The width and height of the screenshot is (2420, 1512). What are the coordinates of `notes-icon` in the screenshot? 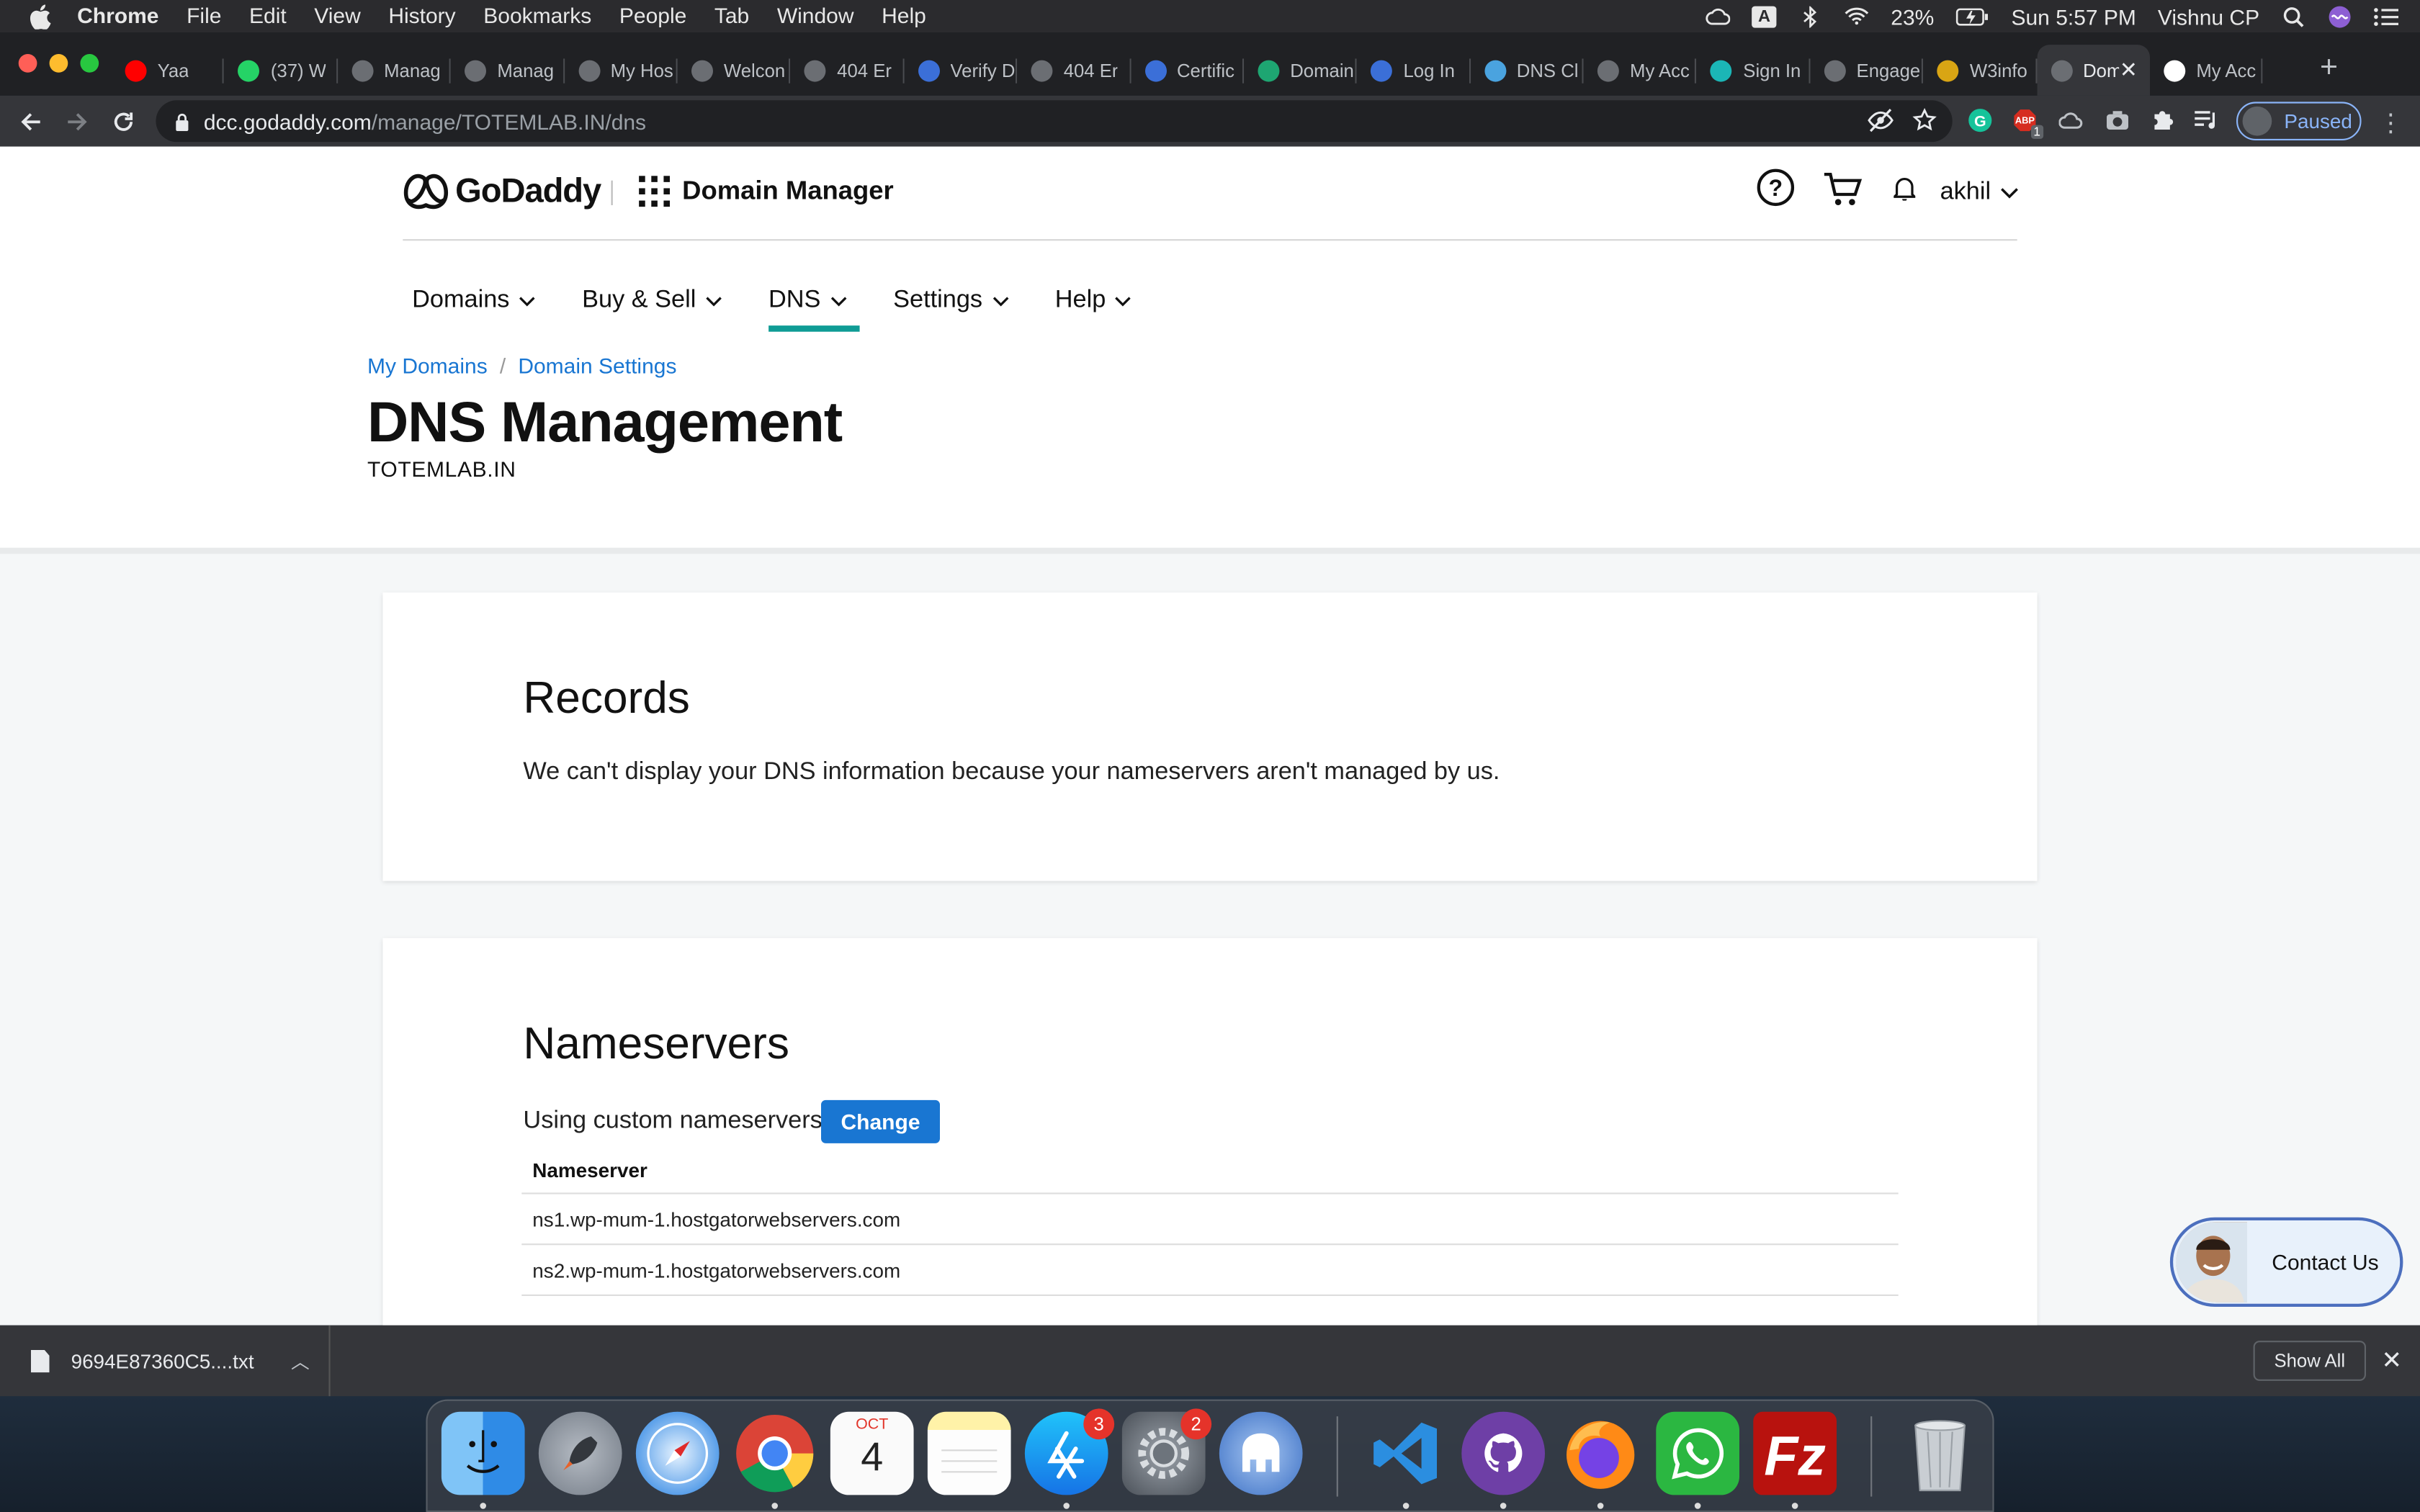 It's located at (969, 1453).